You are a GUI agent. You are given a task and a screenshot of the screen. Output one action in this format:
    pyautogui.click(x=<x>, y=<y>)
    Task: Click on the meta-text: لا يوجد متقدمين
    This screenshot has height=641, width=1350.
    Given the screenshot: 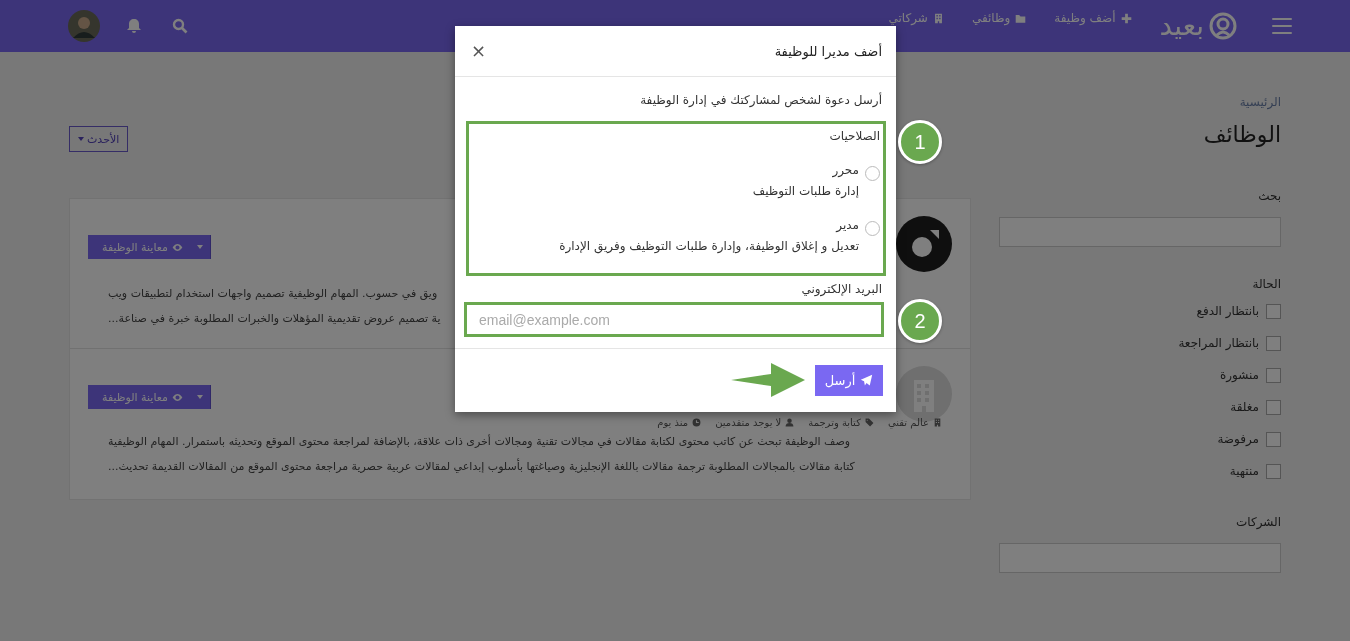 What is the action you would take?
    pyautogui.click(x=748, y=422)
    